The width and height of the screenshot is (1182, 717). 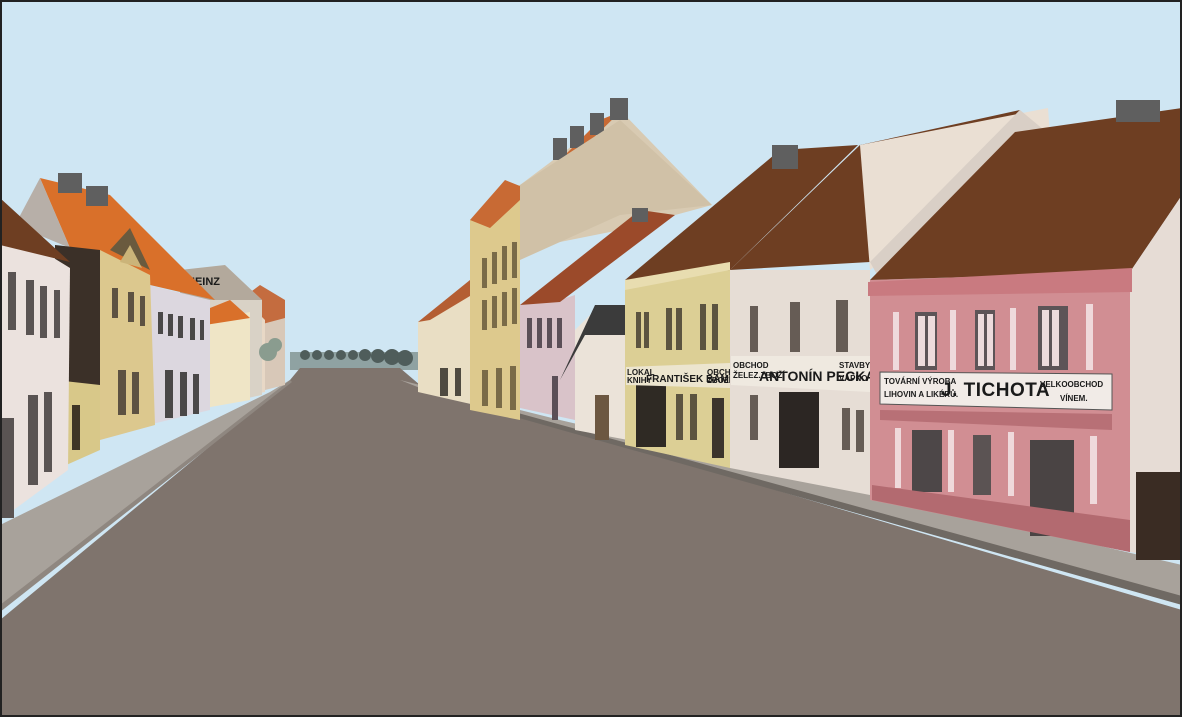 What do you see at coordinates (1074, 398) in the screenshot?
I see `tichota-sign-small-right-2: VÍNEM.` at bounding box center [1074, 398].